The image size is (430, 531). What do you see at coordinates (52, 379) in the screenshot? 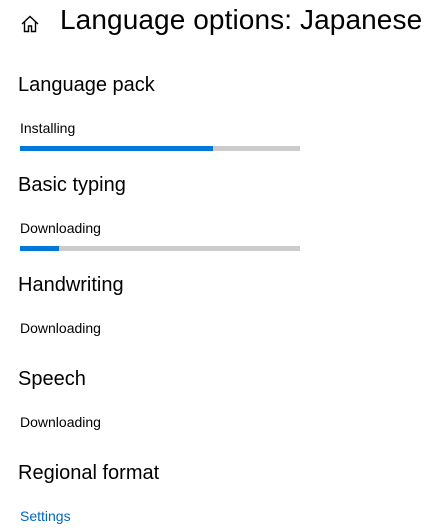
I see `speech-heading: Speech` at bounding box center [52, 379].